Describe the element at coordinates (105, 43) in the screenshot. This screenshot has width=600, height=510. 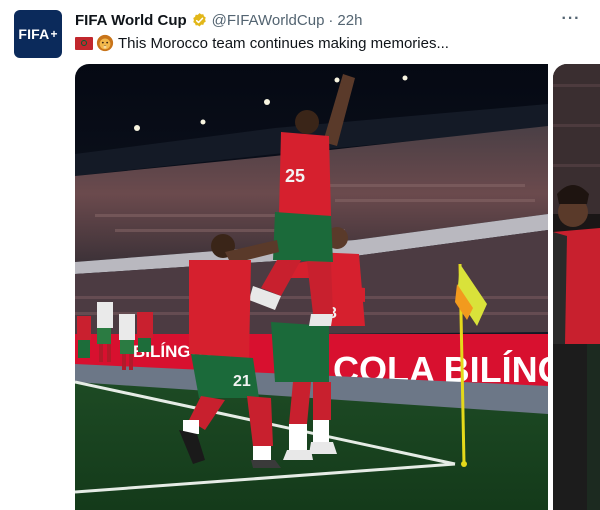
I see `lion-face-icon` at that location.